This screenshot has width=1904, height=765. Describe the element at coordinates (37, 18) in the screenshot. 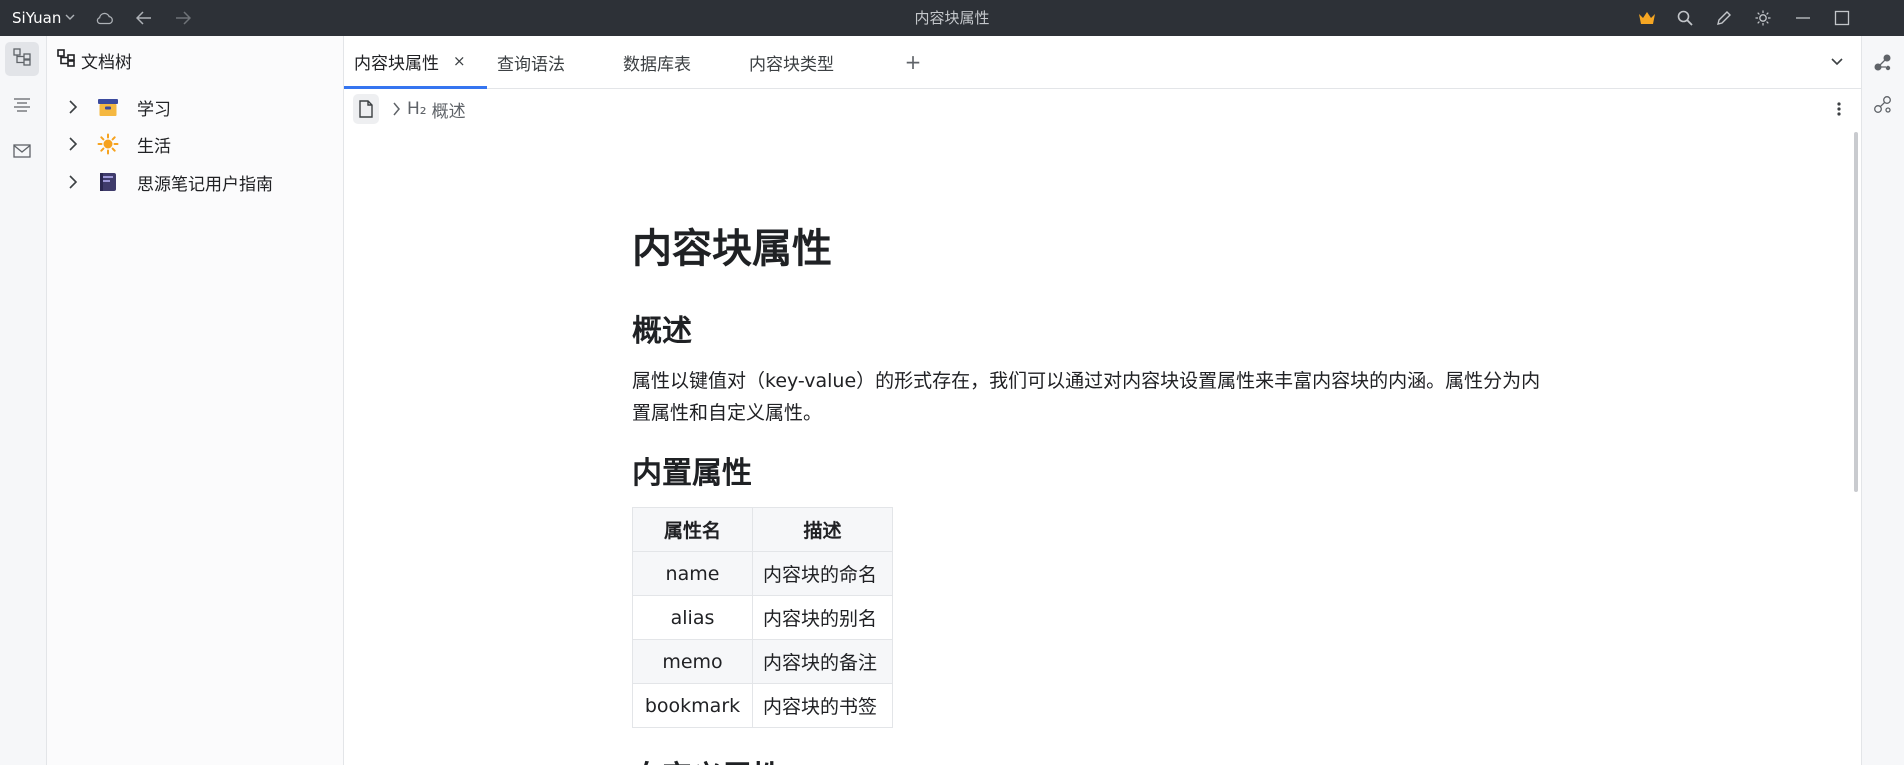

I see `app-name: SiYuan` at that location.